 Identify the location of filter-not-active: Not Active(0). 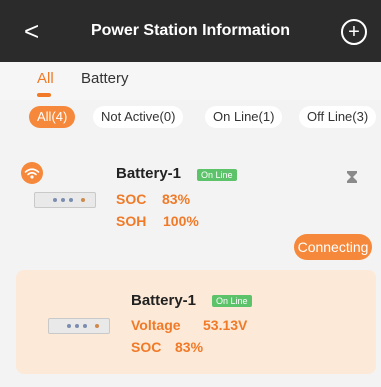
(138, 117).